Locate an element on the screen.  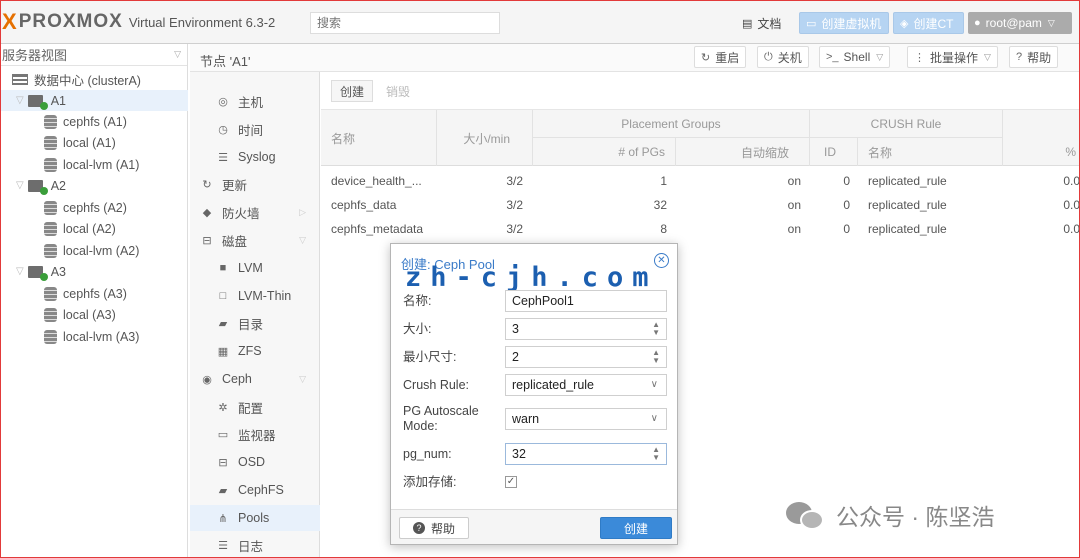
nav-label: CephFS is located at coordinates (261, 490).